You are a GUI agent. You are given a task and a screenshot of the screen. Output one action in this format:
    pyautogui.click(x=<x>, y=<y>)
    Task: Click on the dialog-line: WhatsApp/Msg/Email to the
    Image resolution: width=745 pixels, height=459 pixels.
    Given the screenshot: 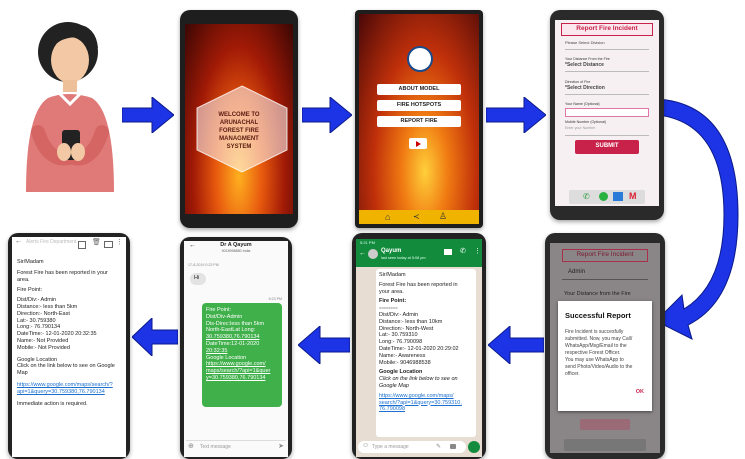 What is the action you would take?
    pyautogui.click(x=596, y=346)
    